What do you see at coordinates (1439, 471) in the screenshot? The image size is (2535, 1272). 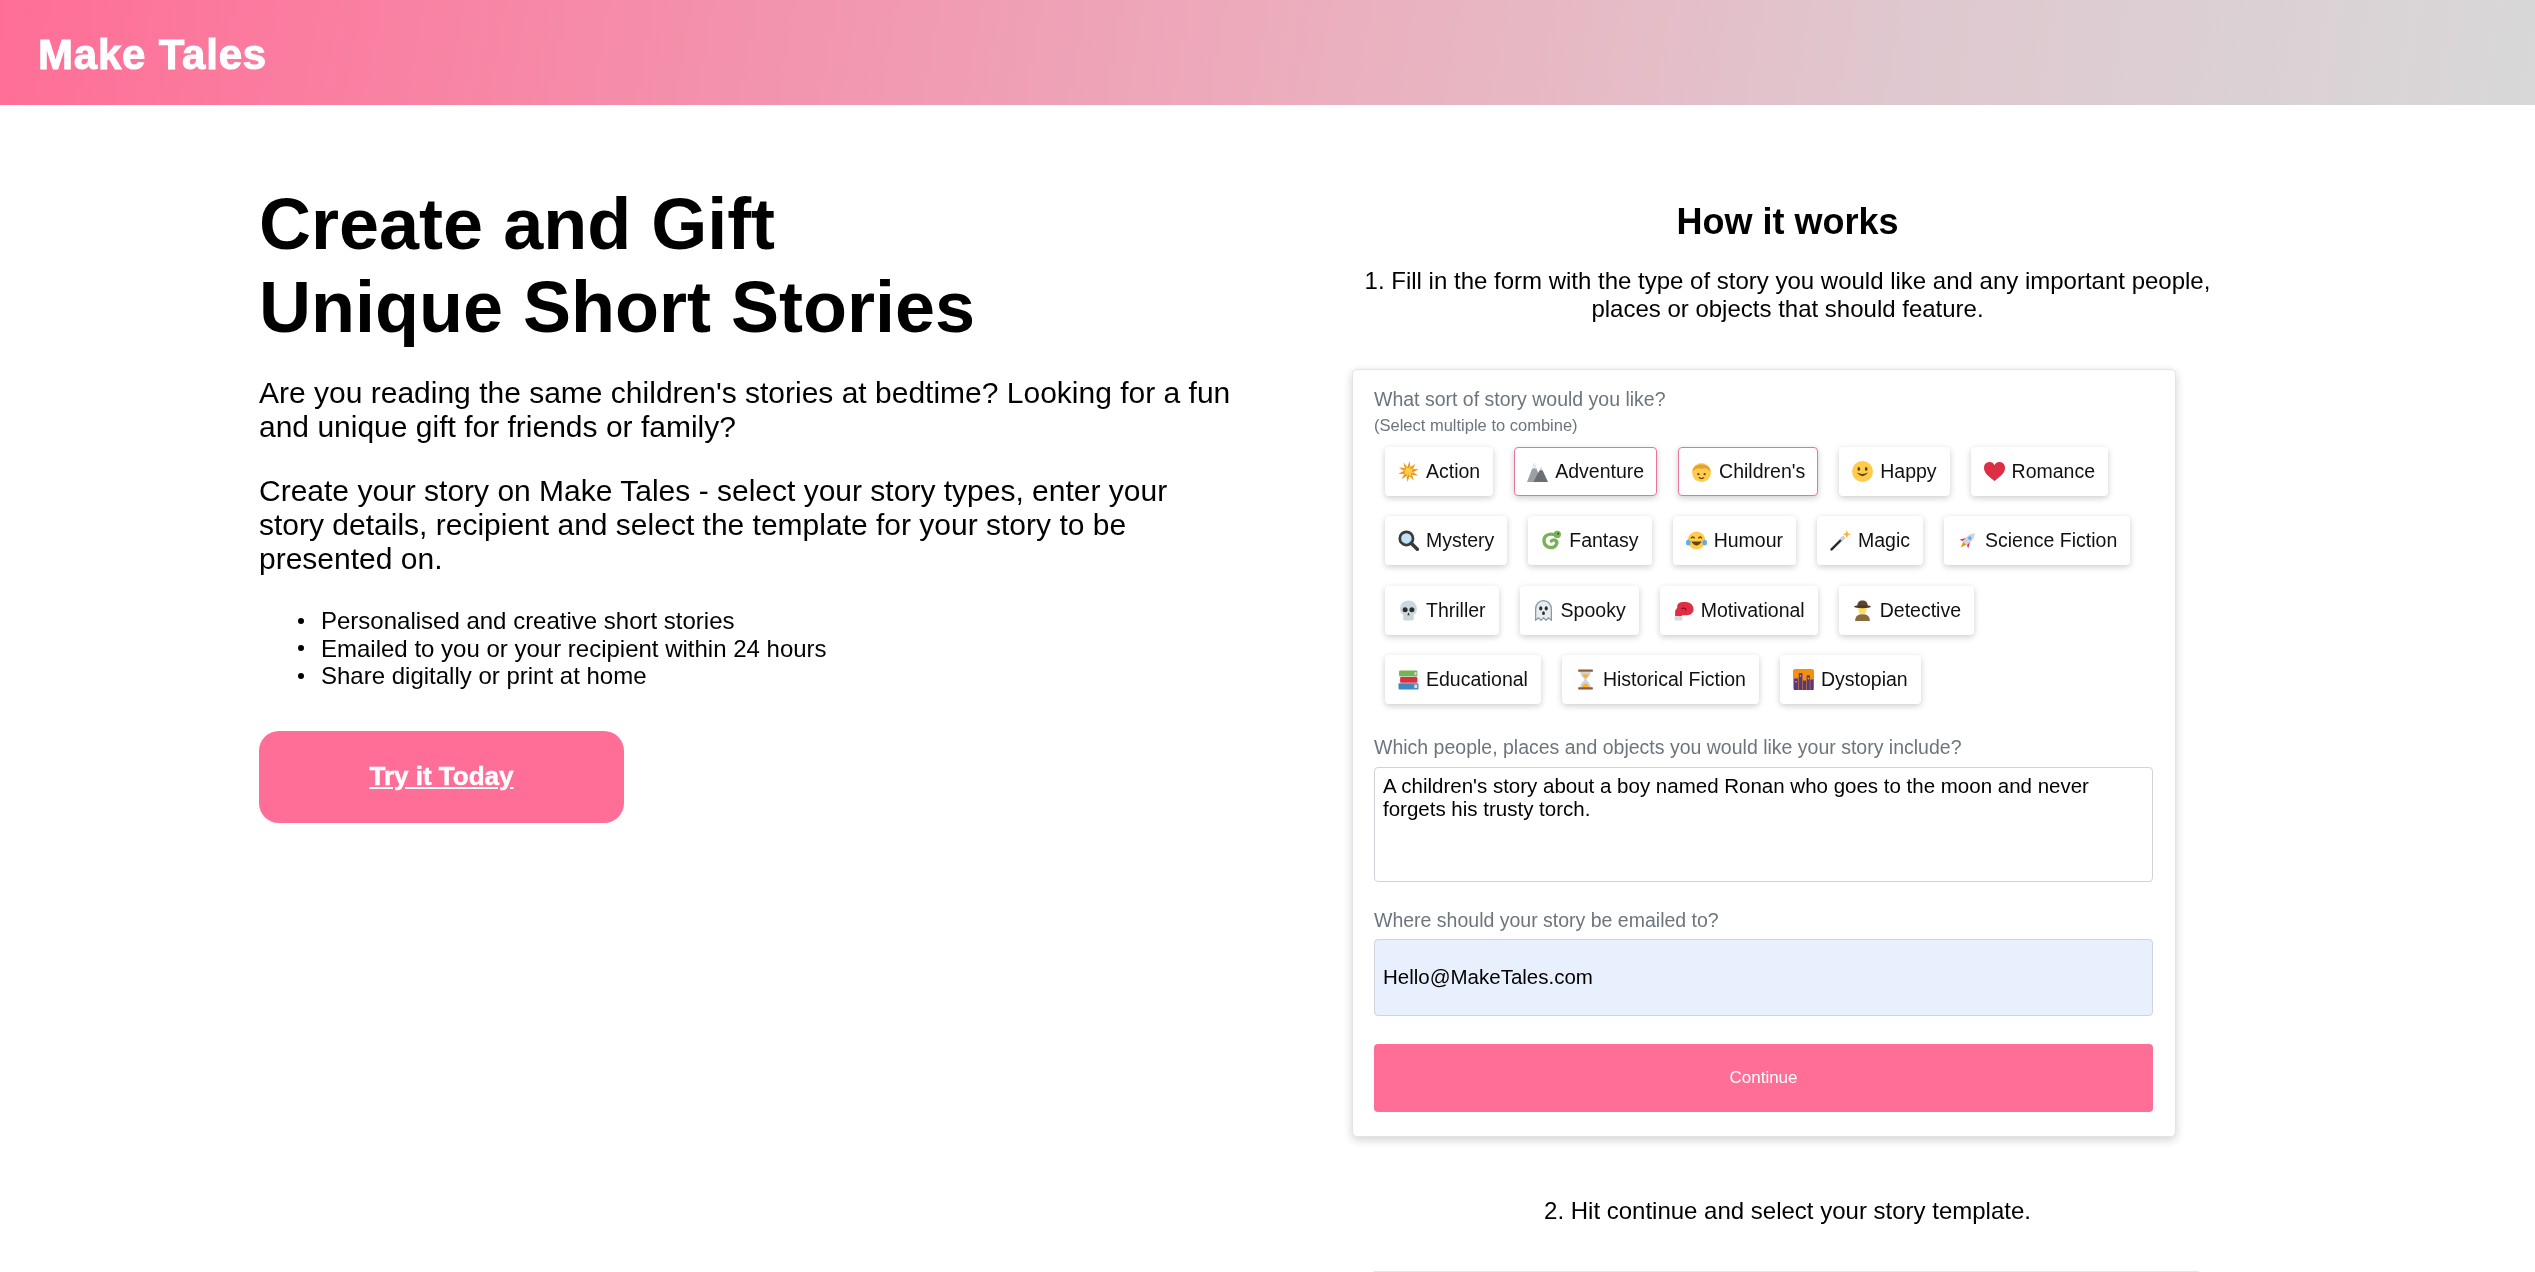 I see `story-type-chip: Action` at bounding box center [1439, 471].